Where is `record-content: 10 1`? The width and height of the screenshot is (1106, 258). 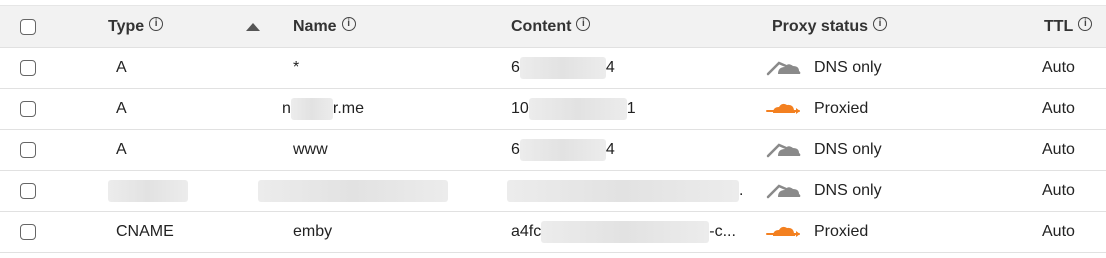 record-content: 10 1 is located at coordinates (573, 109).